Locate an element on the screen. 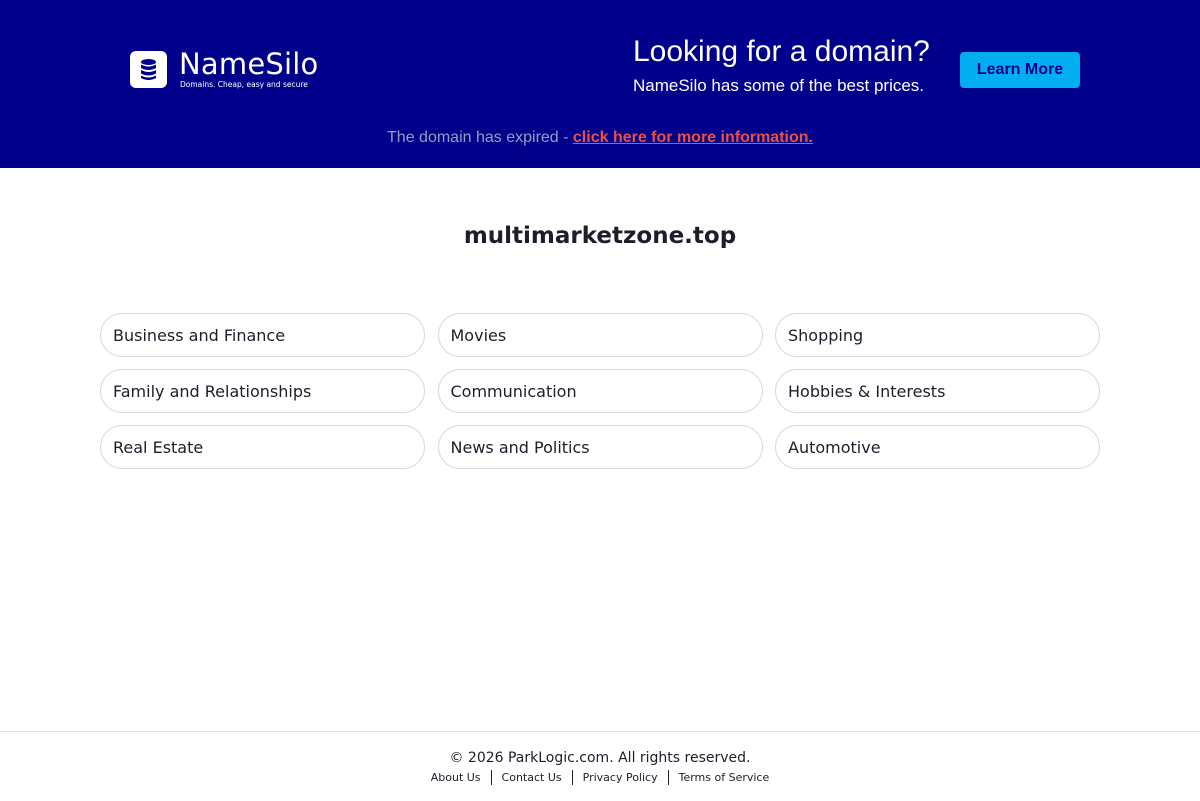 The height and width of the screenshot is (801, 1200). domain-name-title: multimarketzone.top is located at coordinates (600, 236).